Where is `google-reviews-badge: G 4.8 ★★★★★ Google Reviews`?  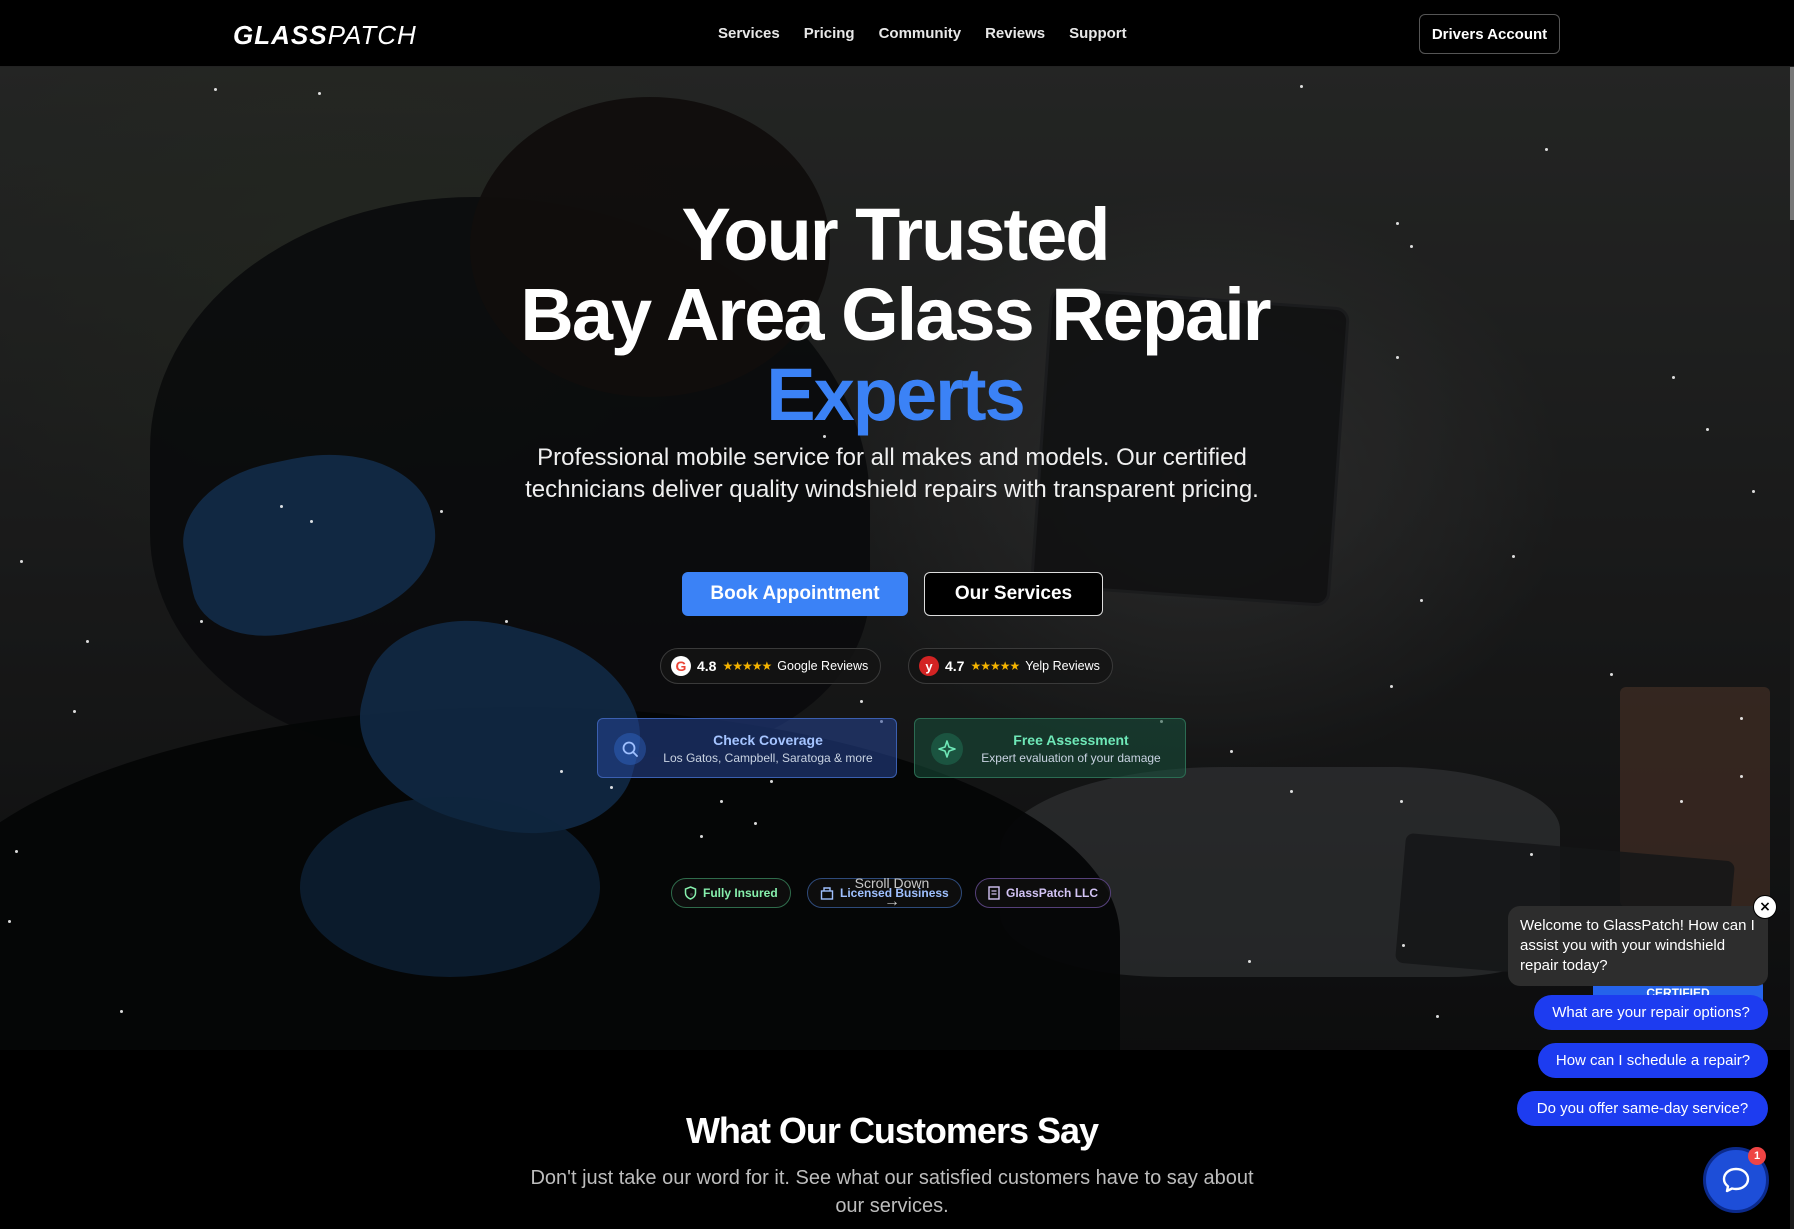
google-reviews-badge: G 4.8 ★★★★★ Google Reviews is located at coordinates (771, 666).